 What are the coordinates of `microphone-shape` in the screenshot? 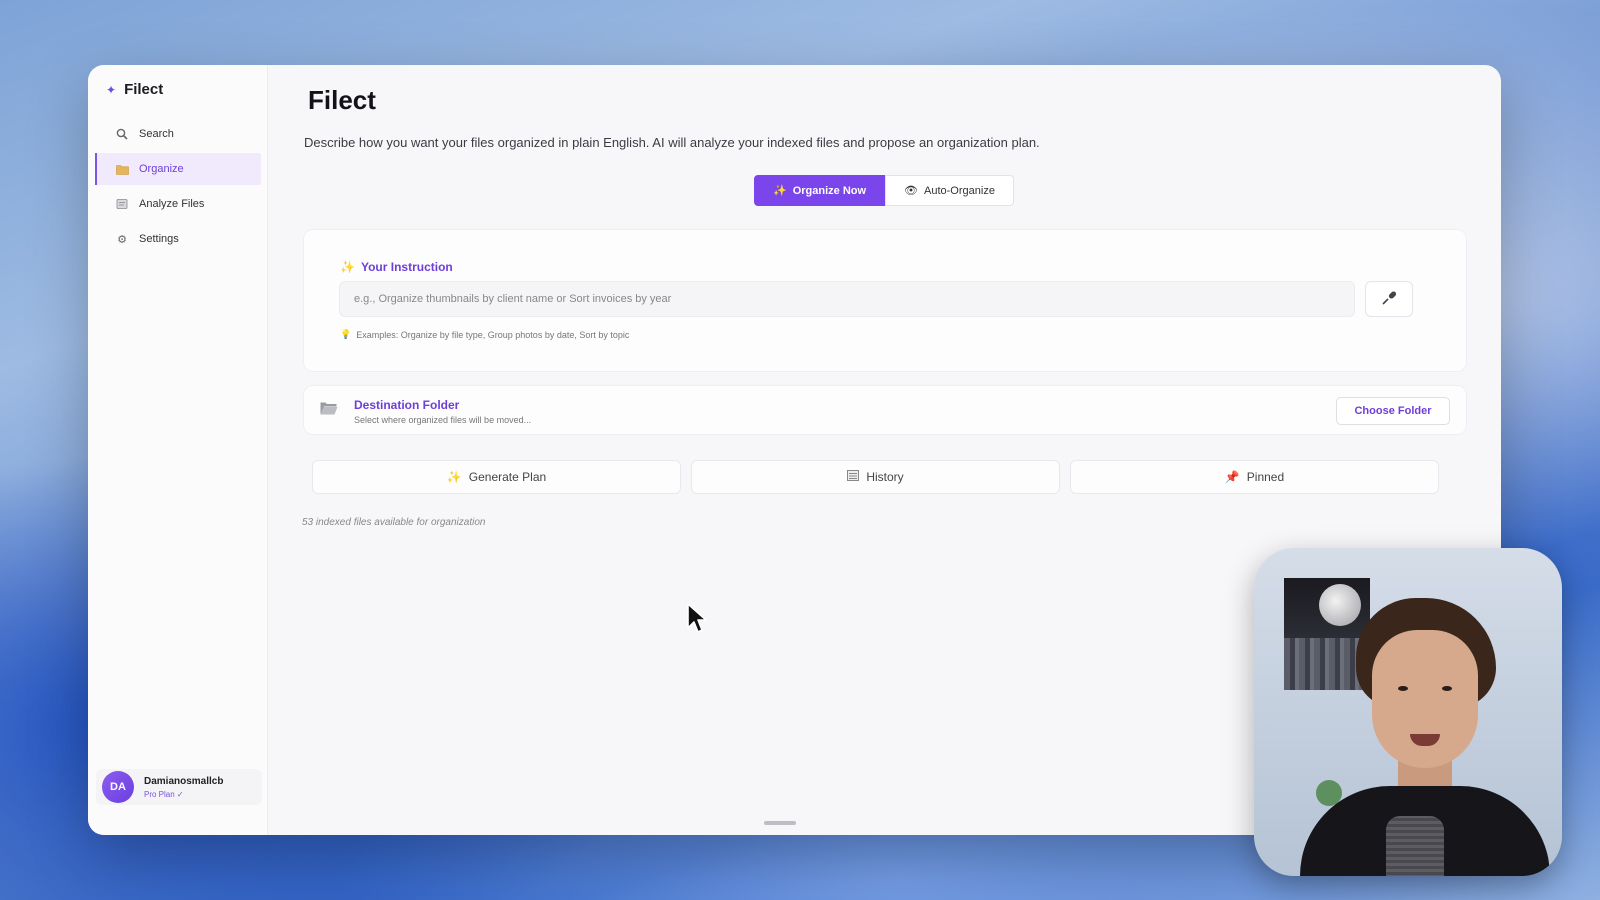 It's located at (1415, 846).